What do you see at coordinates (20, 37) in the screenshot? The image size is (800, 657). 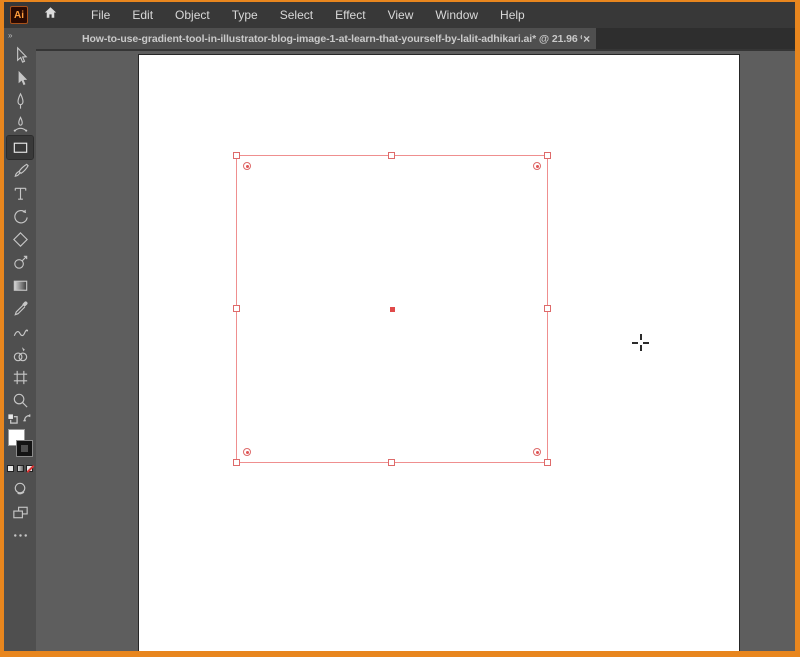 I see `collapse-panel-button: »` at bounding box center [20, 37].